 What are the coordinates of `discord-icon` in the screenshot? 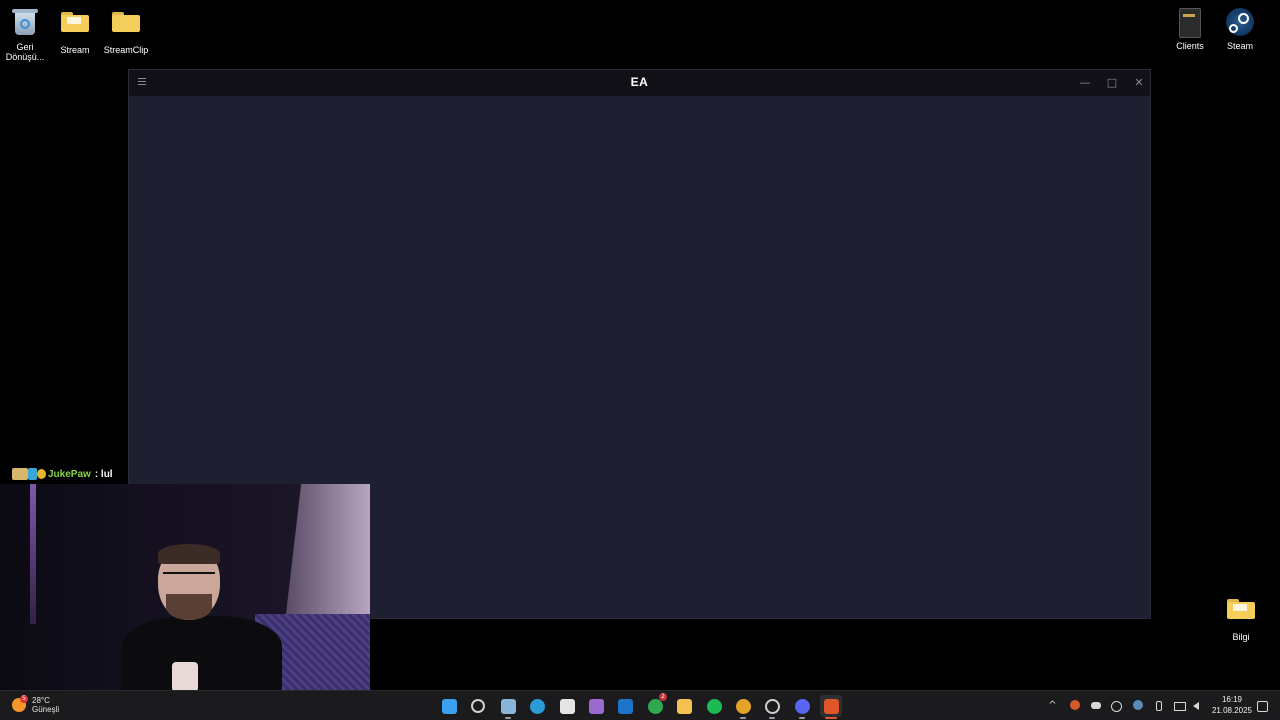 It's located at (802, 706).